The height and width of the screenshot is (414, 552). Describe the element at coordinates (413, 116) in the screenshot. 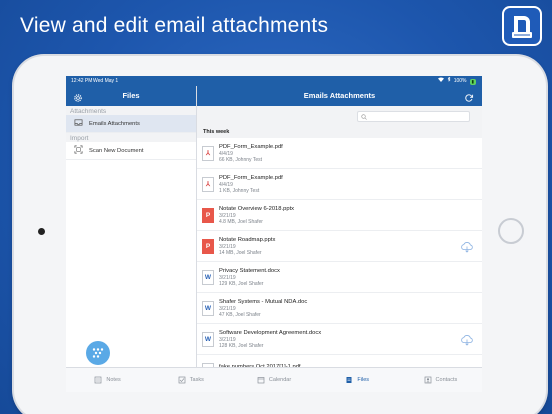

I see `search-input` at that location.